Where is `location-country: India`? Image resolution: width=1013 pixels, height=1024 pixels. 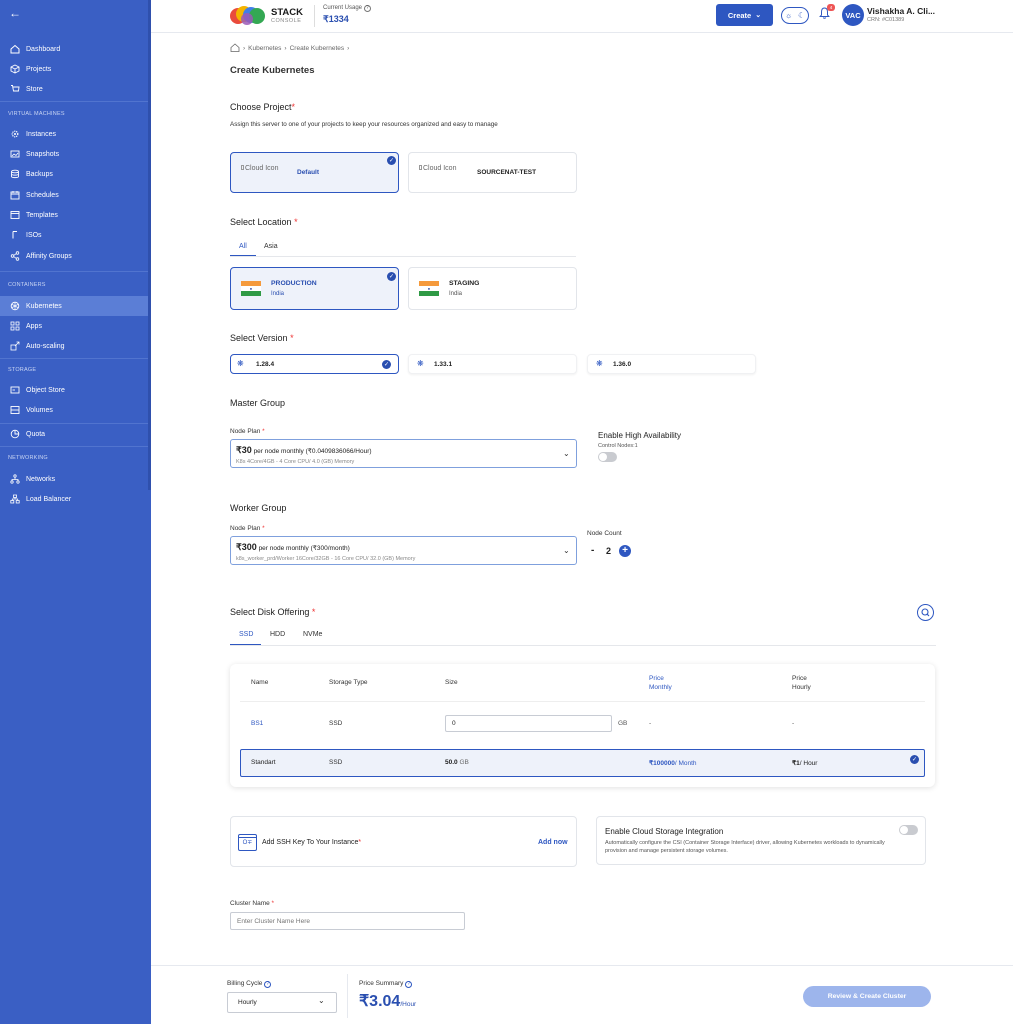
location-country: India is located at coordinates (278, 294).